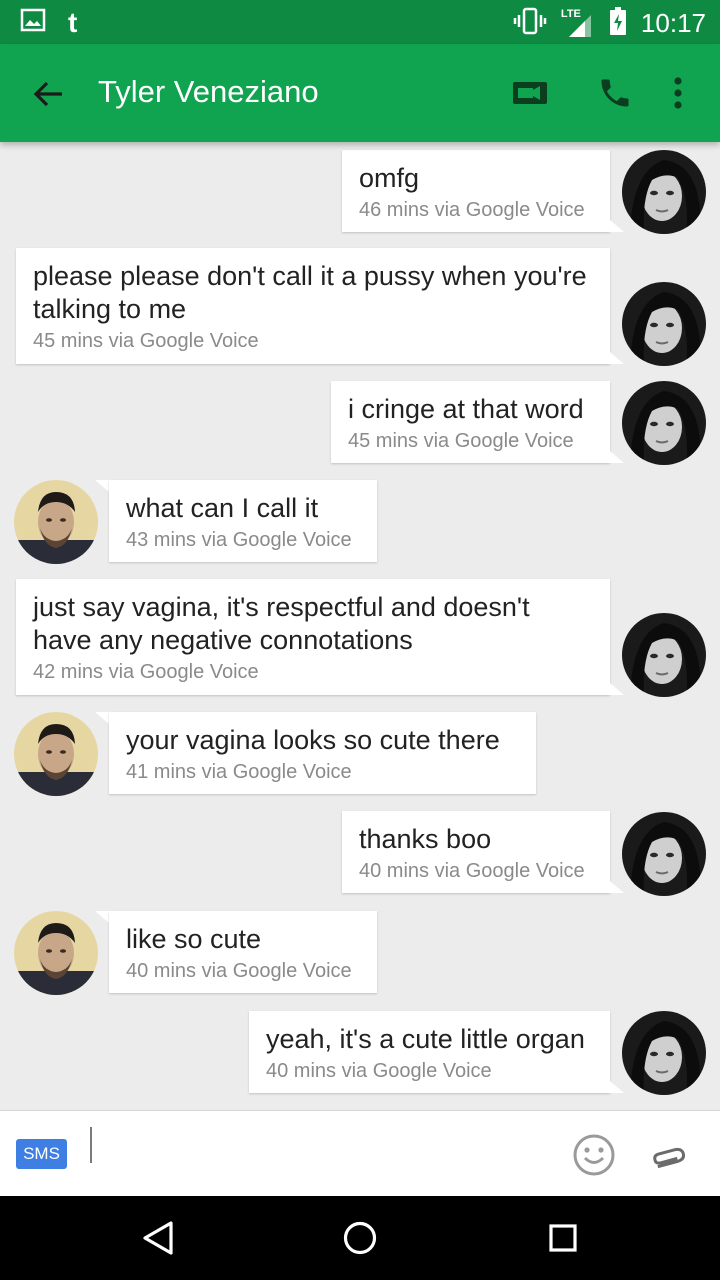 This screenshot has width=720, height=1280. What do you see at coordinates (73, 22) in the screenshot?
I see `tumblr-icon: t` at bounding box center [73, 22].